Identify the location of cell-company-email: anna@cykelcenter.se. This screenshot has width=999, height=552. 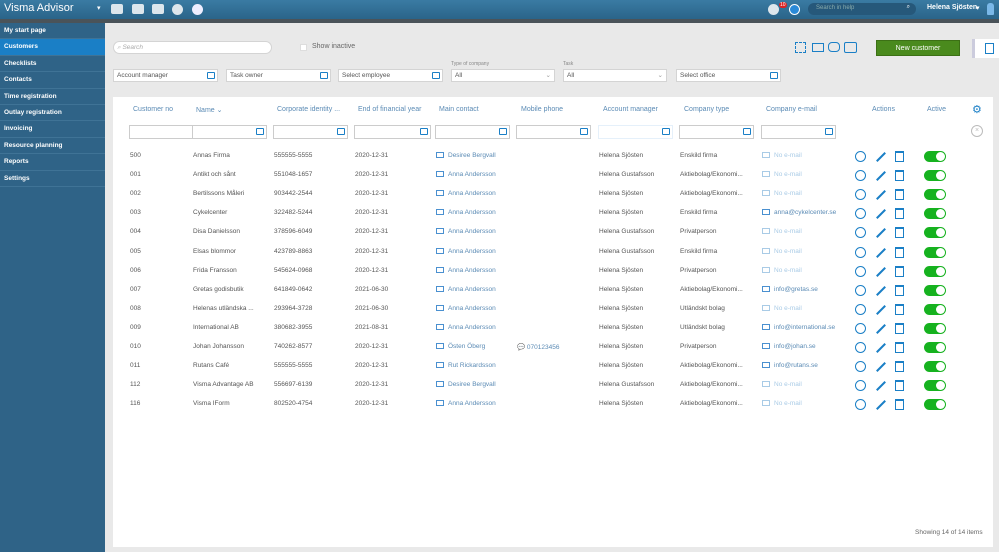
(799, 212).